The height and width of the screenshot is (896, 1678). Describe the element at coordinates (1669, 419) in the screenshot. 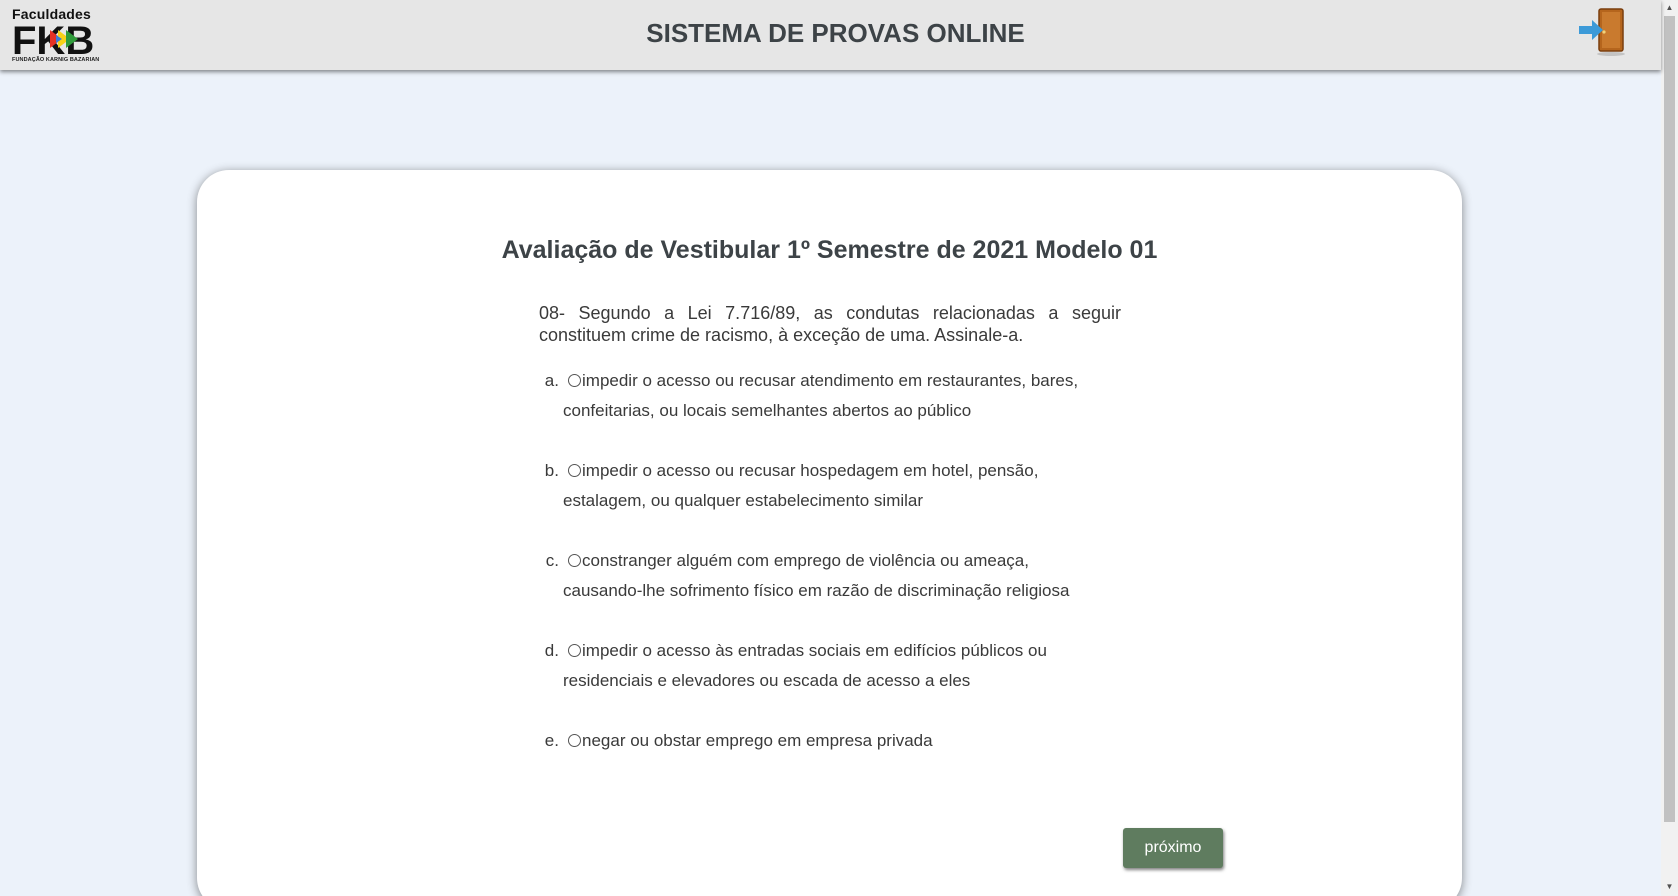

I see `scroll-thumb` at that location.